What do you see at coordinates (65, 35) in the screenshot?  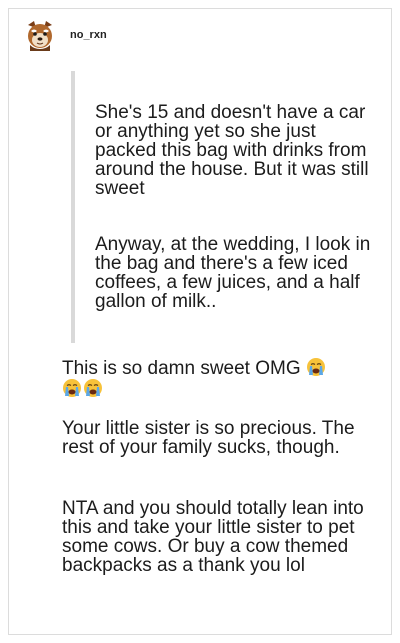 I see `post-header: no_rxn` at bounding box center [65, 35].